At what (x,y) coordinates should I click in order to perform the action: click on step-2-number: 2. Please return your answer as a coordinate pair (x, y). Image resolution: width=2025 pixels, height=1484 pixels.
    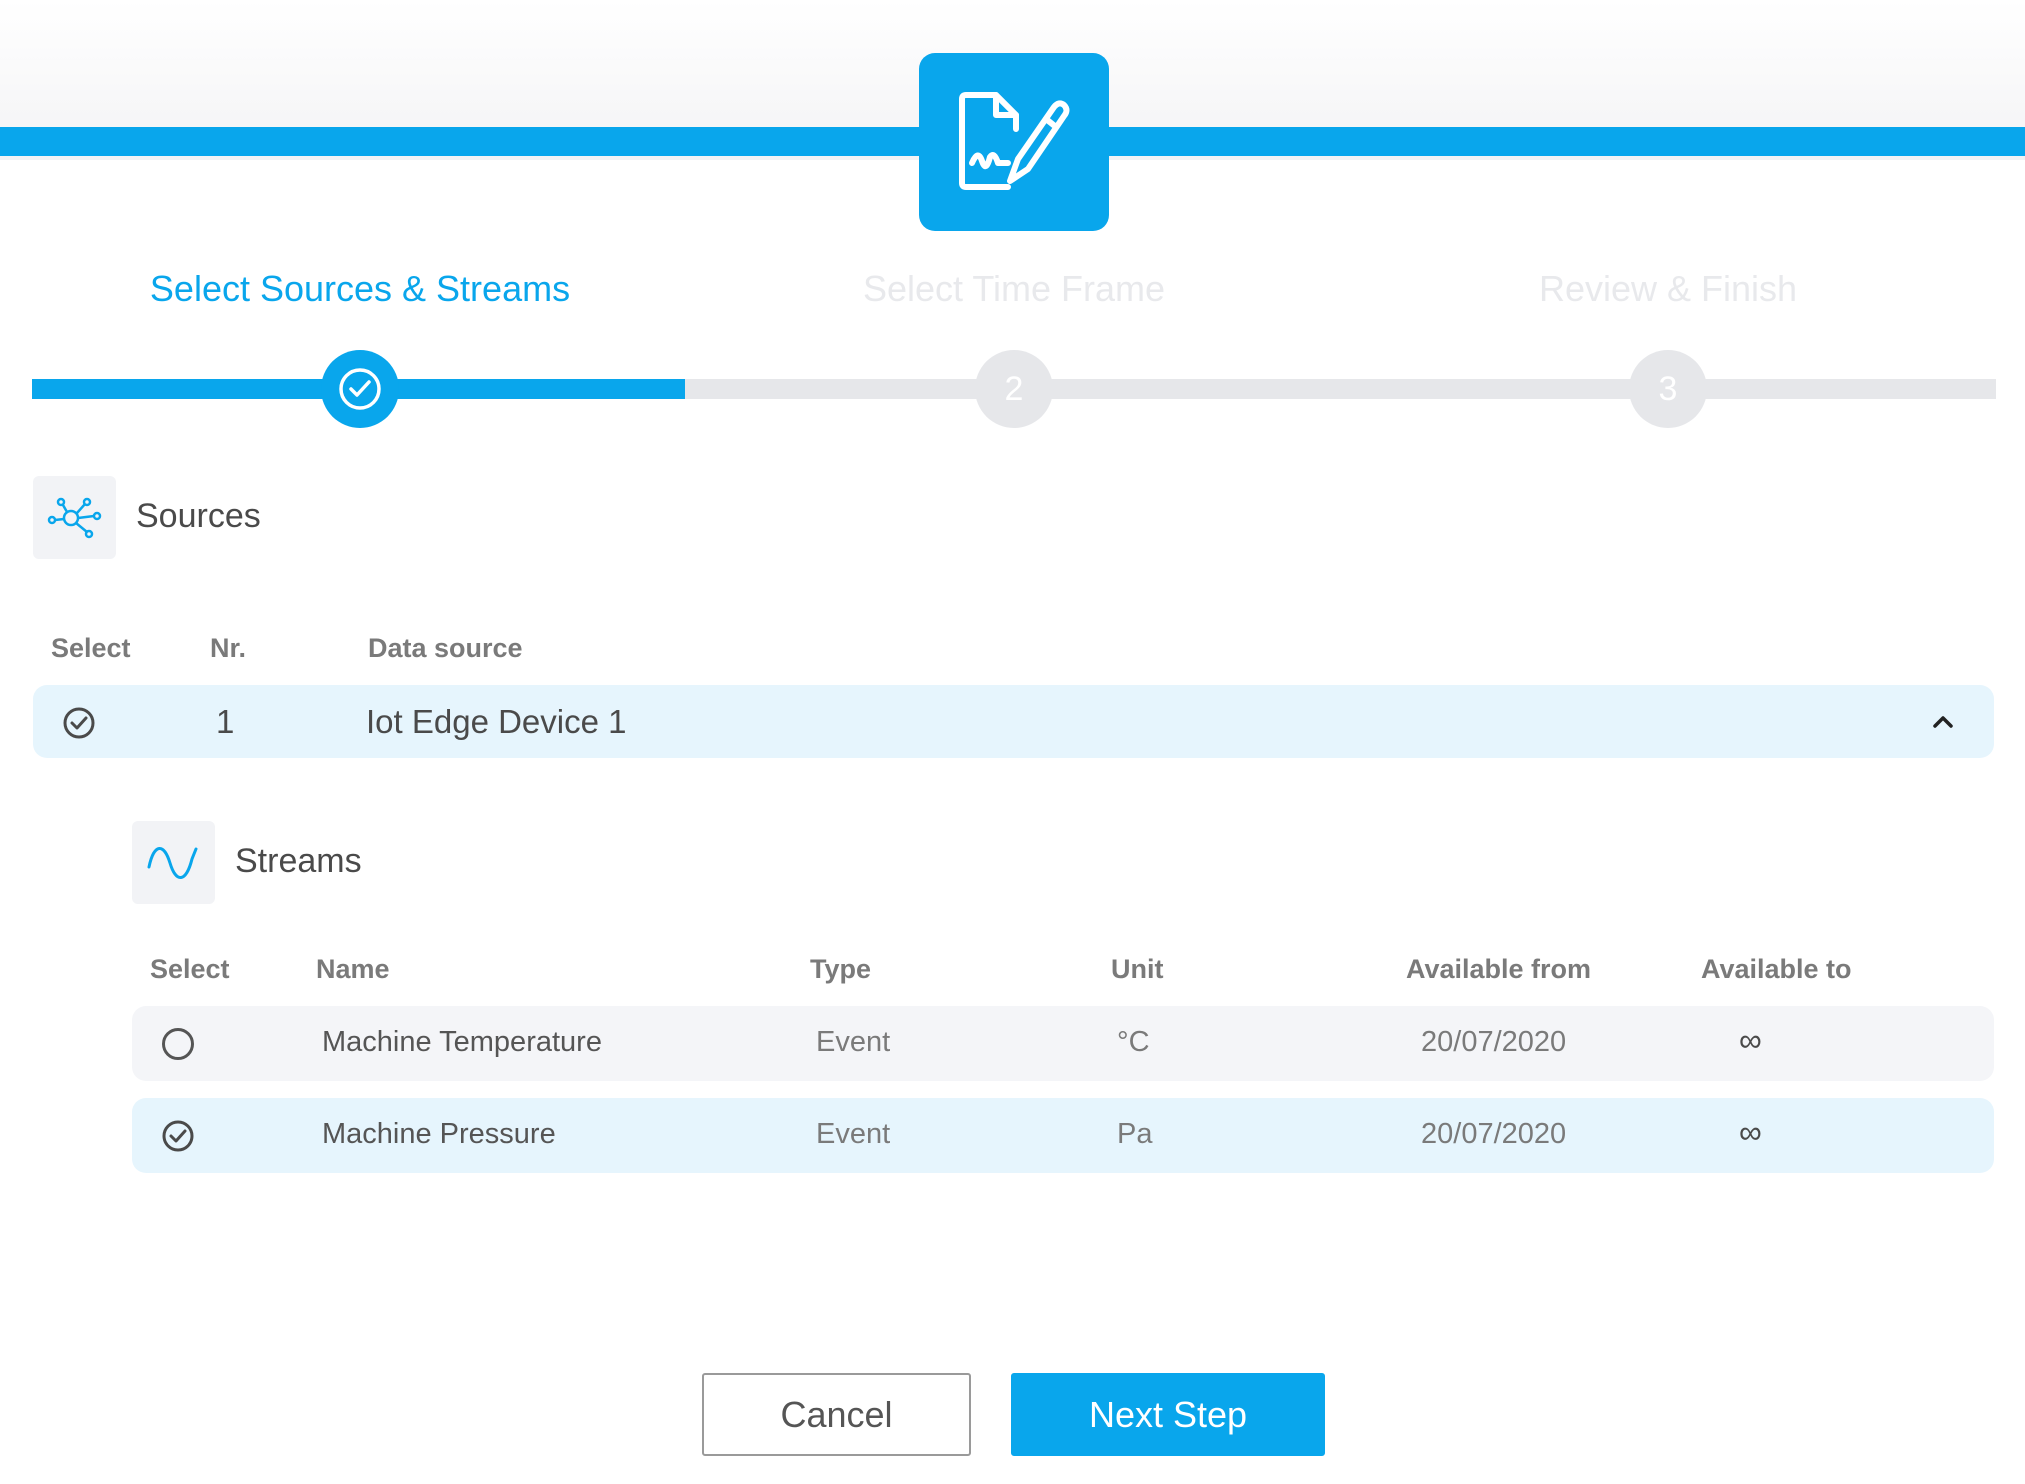
    Looking at the image, I should click on (1014, 388).